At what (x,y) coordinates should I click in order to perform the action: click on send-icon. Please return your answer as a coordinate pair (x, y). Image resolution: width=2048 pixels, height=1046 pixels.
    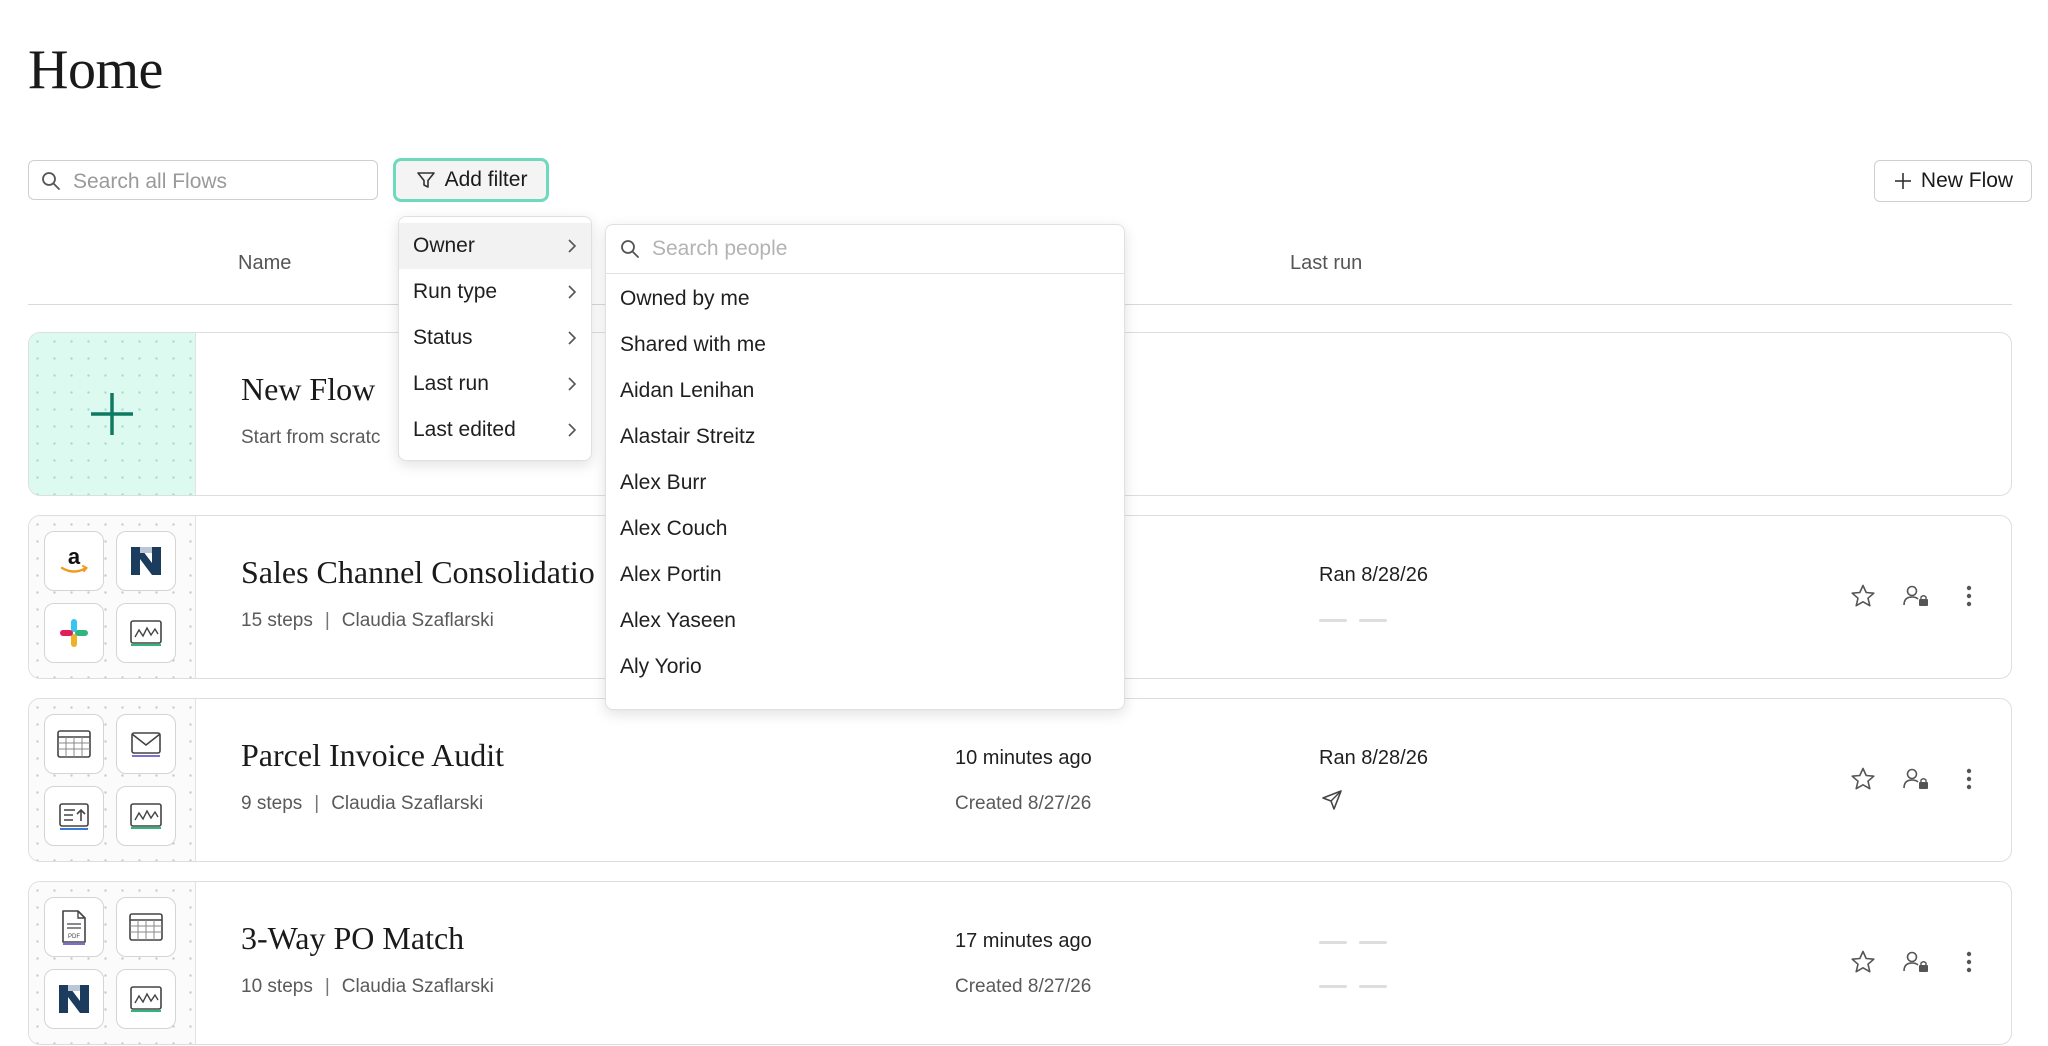
    Looking at the image, I should click on (1332, 800).